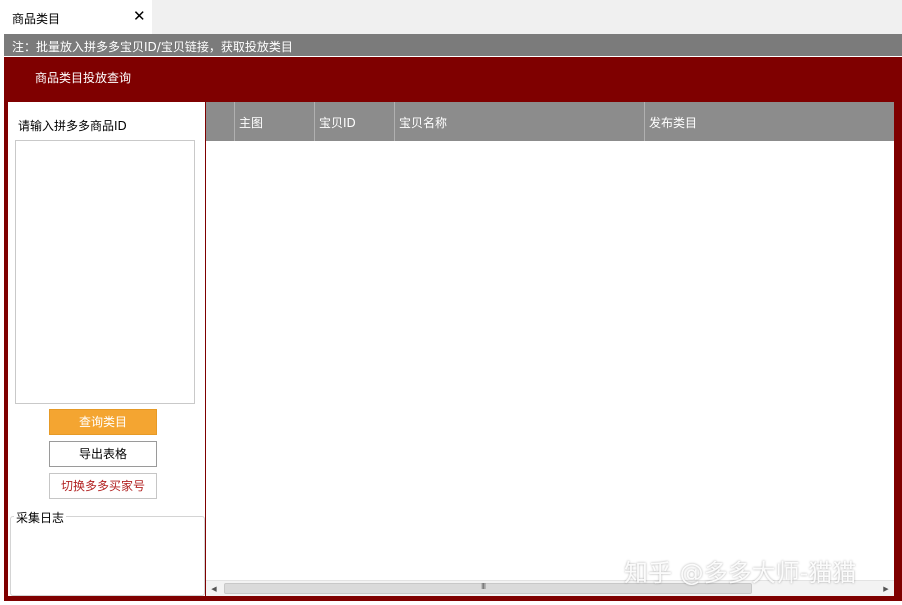 This screenshot has height=605, width=902. What do you see at coordinates (40, 517) in the screenshot?
I see `log-label: 采集日志` at bounding box center [40, 517].